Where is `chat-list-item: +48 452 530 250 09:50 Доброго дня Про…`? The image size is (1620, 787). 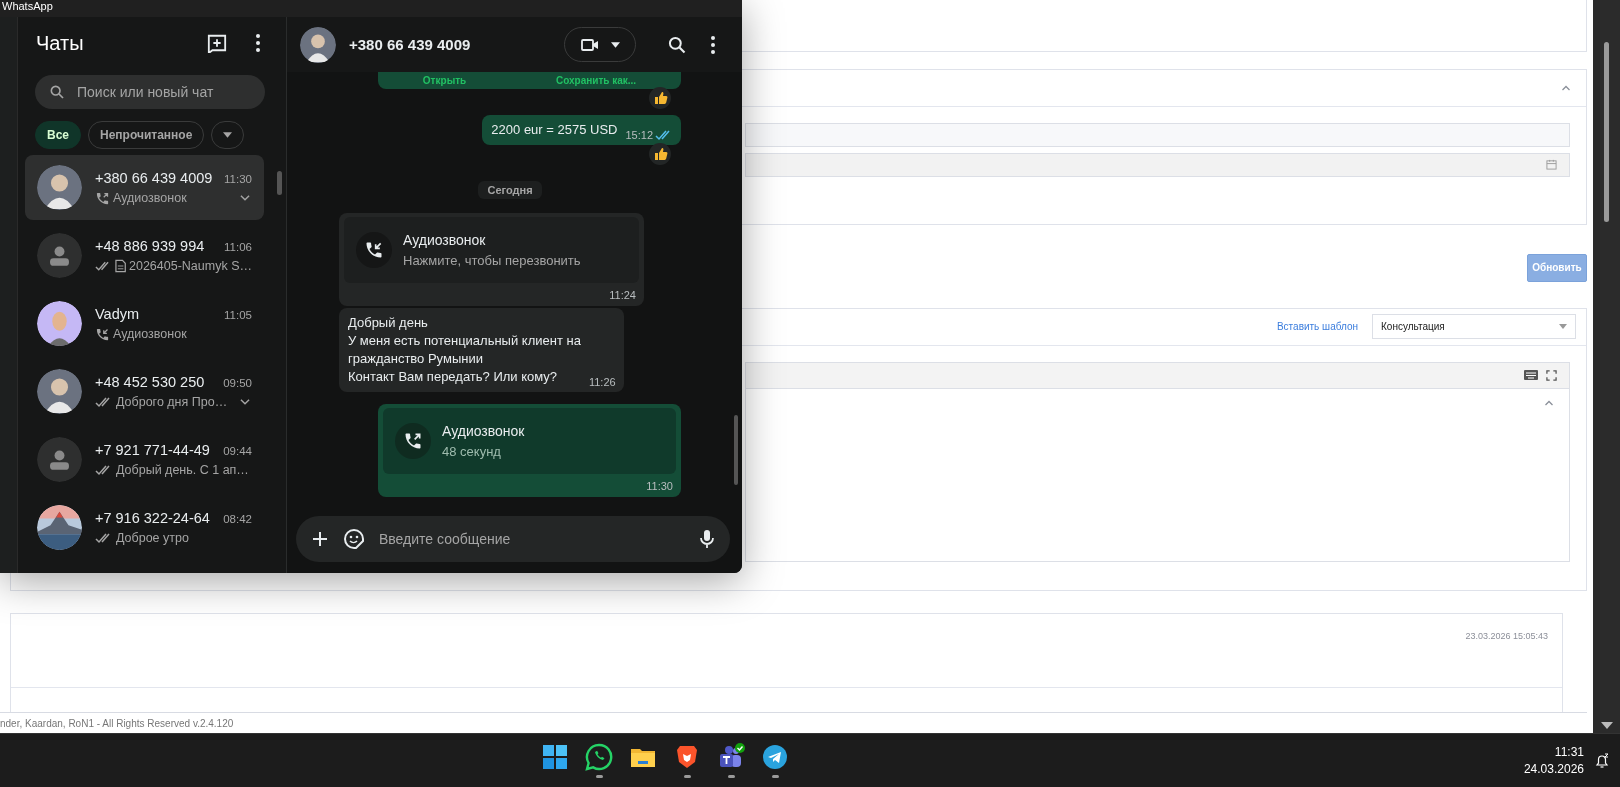 chat-list-item: +48 452 530 250 09:50 Доброго дня Про… is located at coordinates (144, 391).